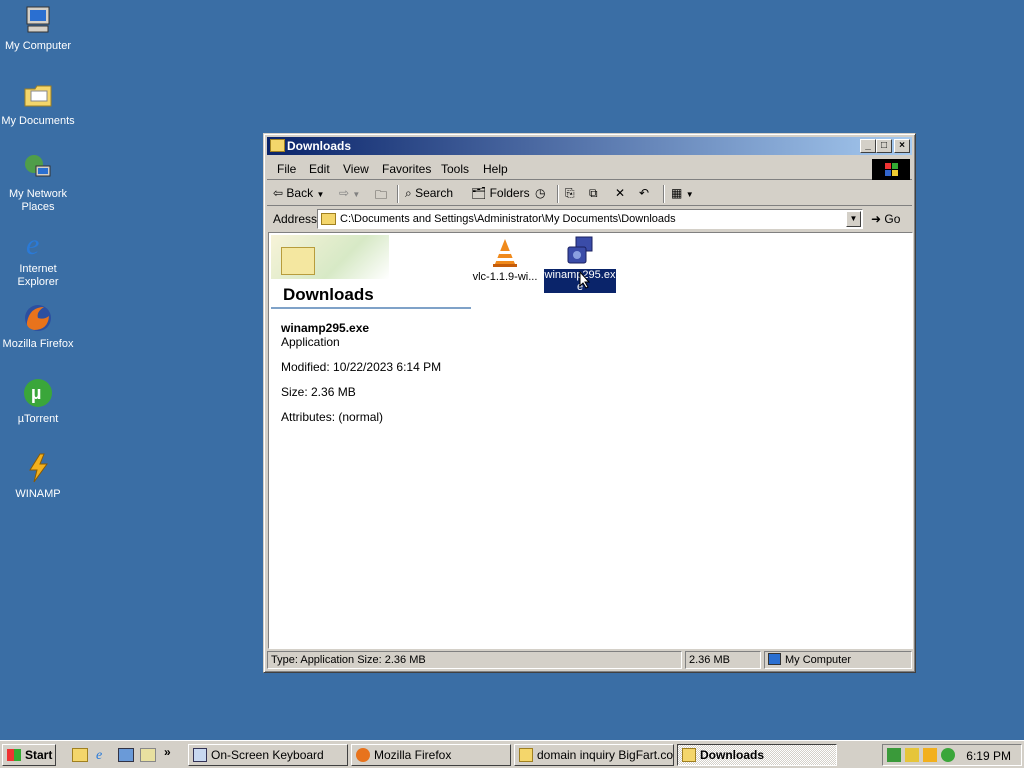 Image resolution: width=1024 pixels, height=768 pixels. What do you see at coordinates (38, 95) in the screenshot?
I see `documents-folder-icon` at bounding box center [38, 95].